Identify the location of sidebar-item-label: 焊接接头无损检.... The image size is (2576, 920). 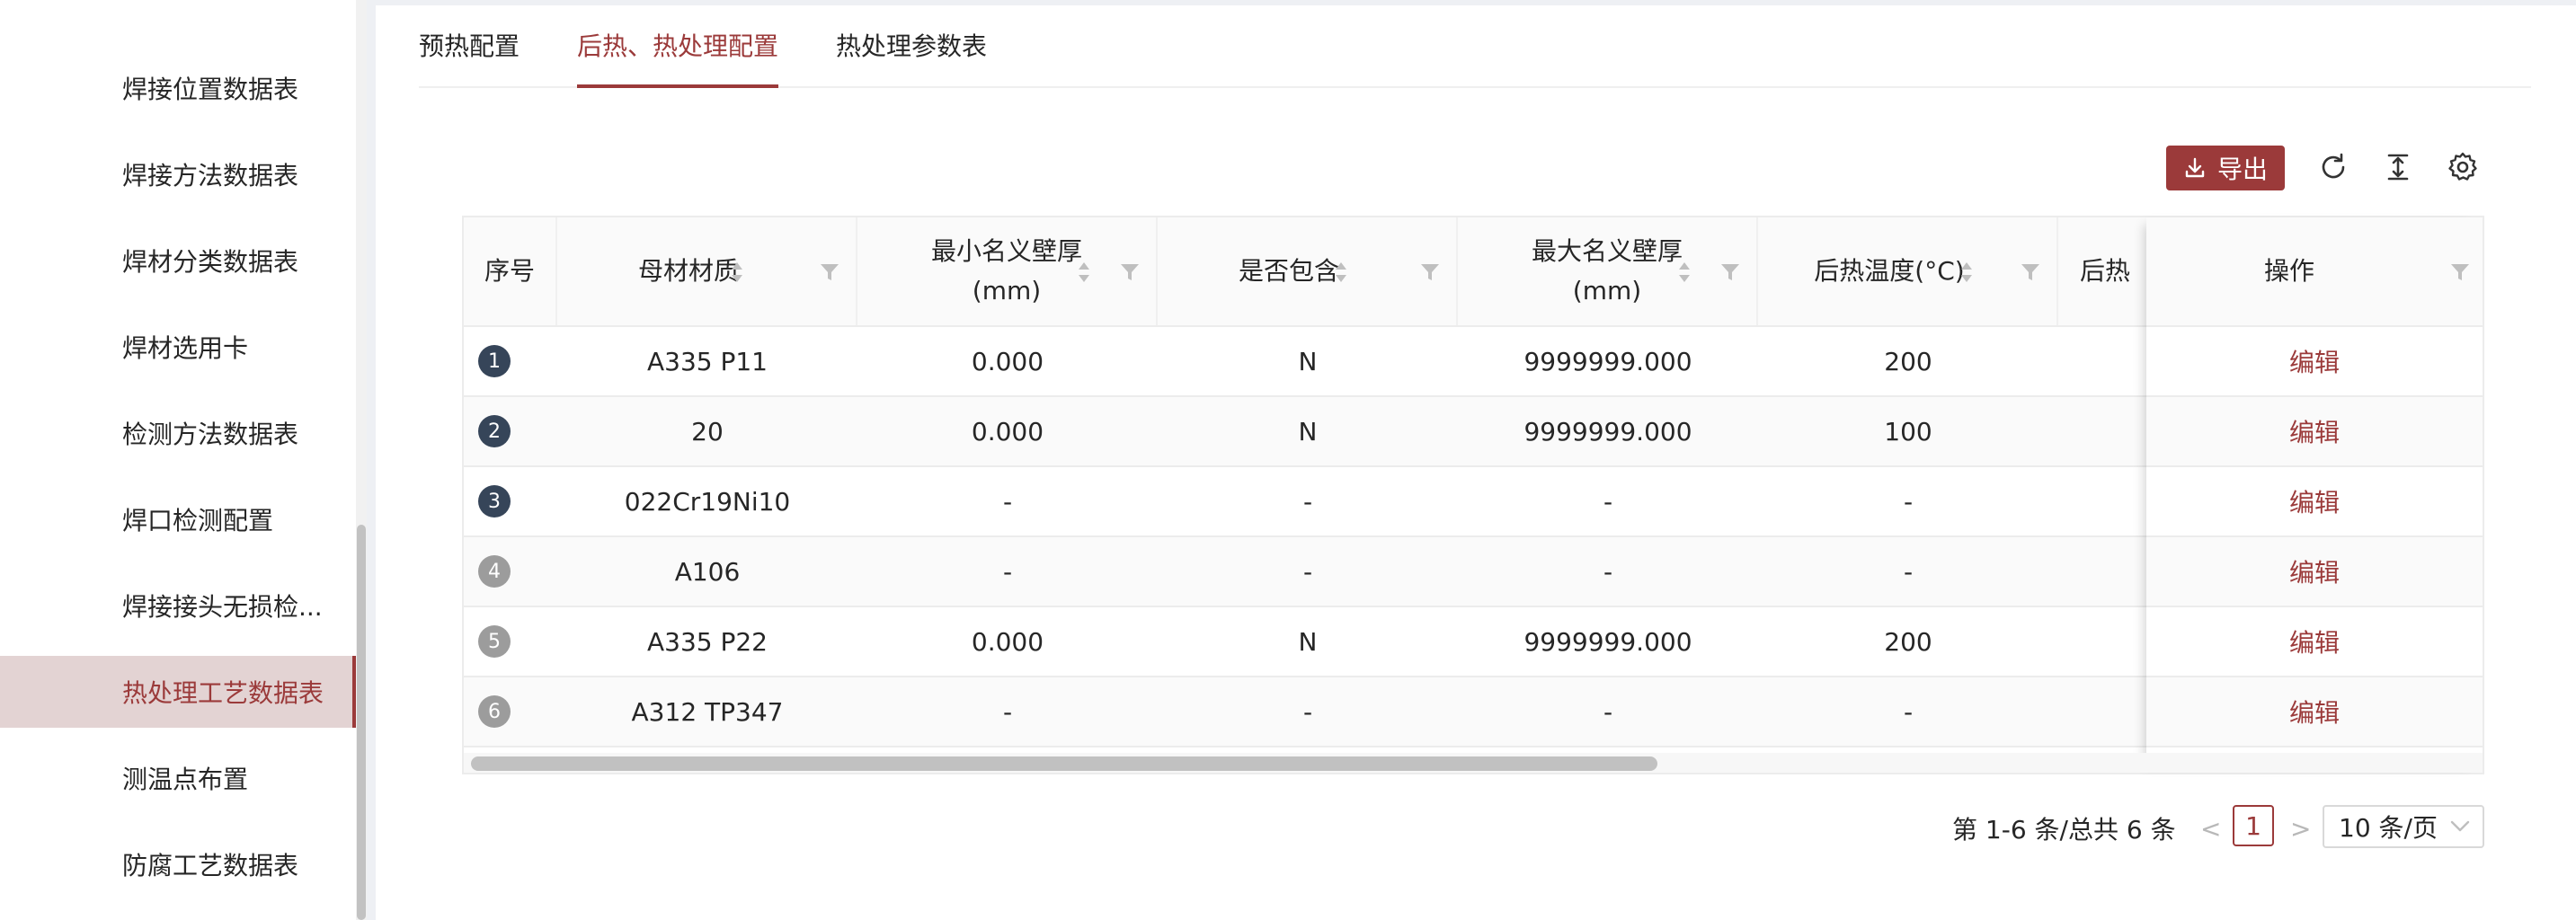
(222, 607).